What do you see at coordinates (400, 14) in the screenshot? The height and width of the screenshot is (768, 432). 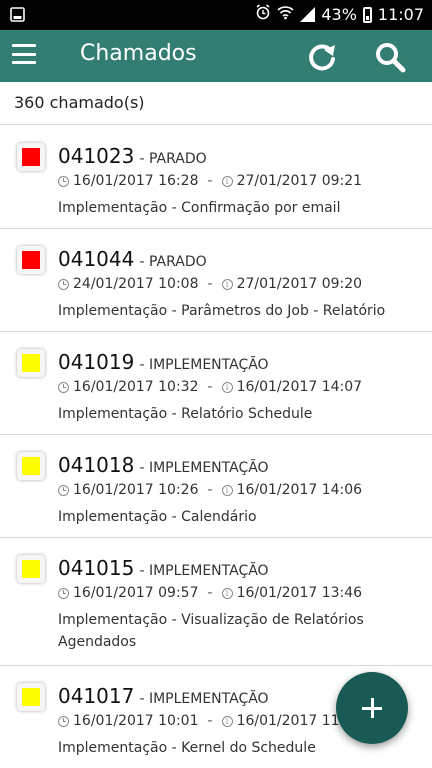 I see `clock-time: 11:07` at bounding box center [400, 14].